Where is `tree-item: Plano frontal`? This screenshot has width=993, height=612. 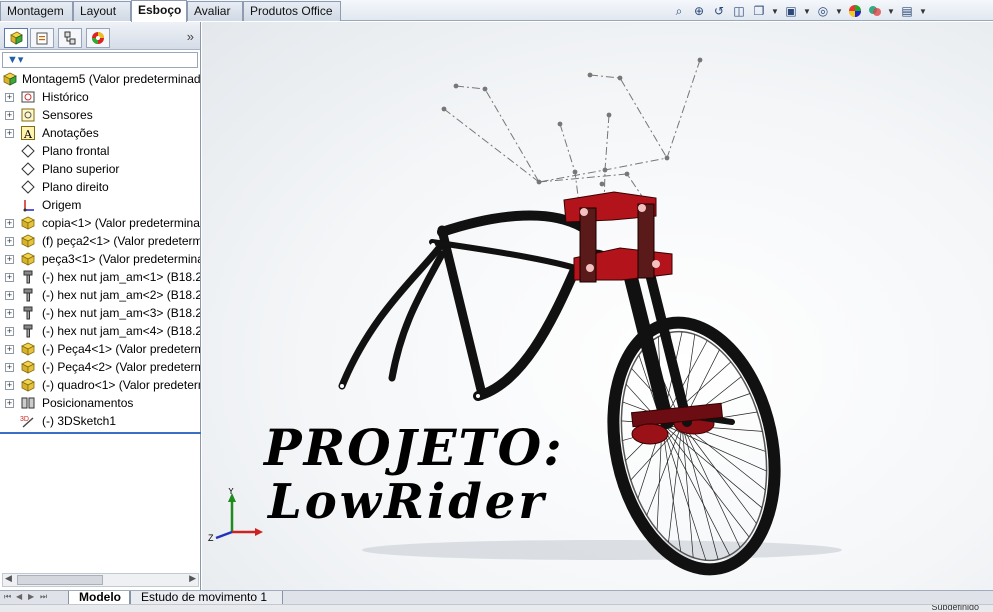 tree-item: Plano frontal is located at coordinates (100, 151).